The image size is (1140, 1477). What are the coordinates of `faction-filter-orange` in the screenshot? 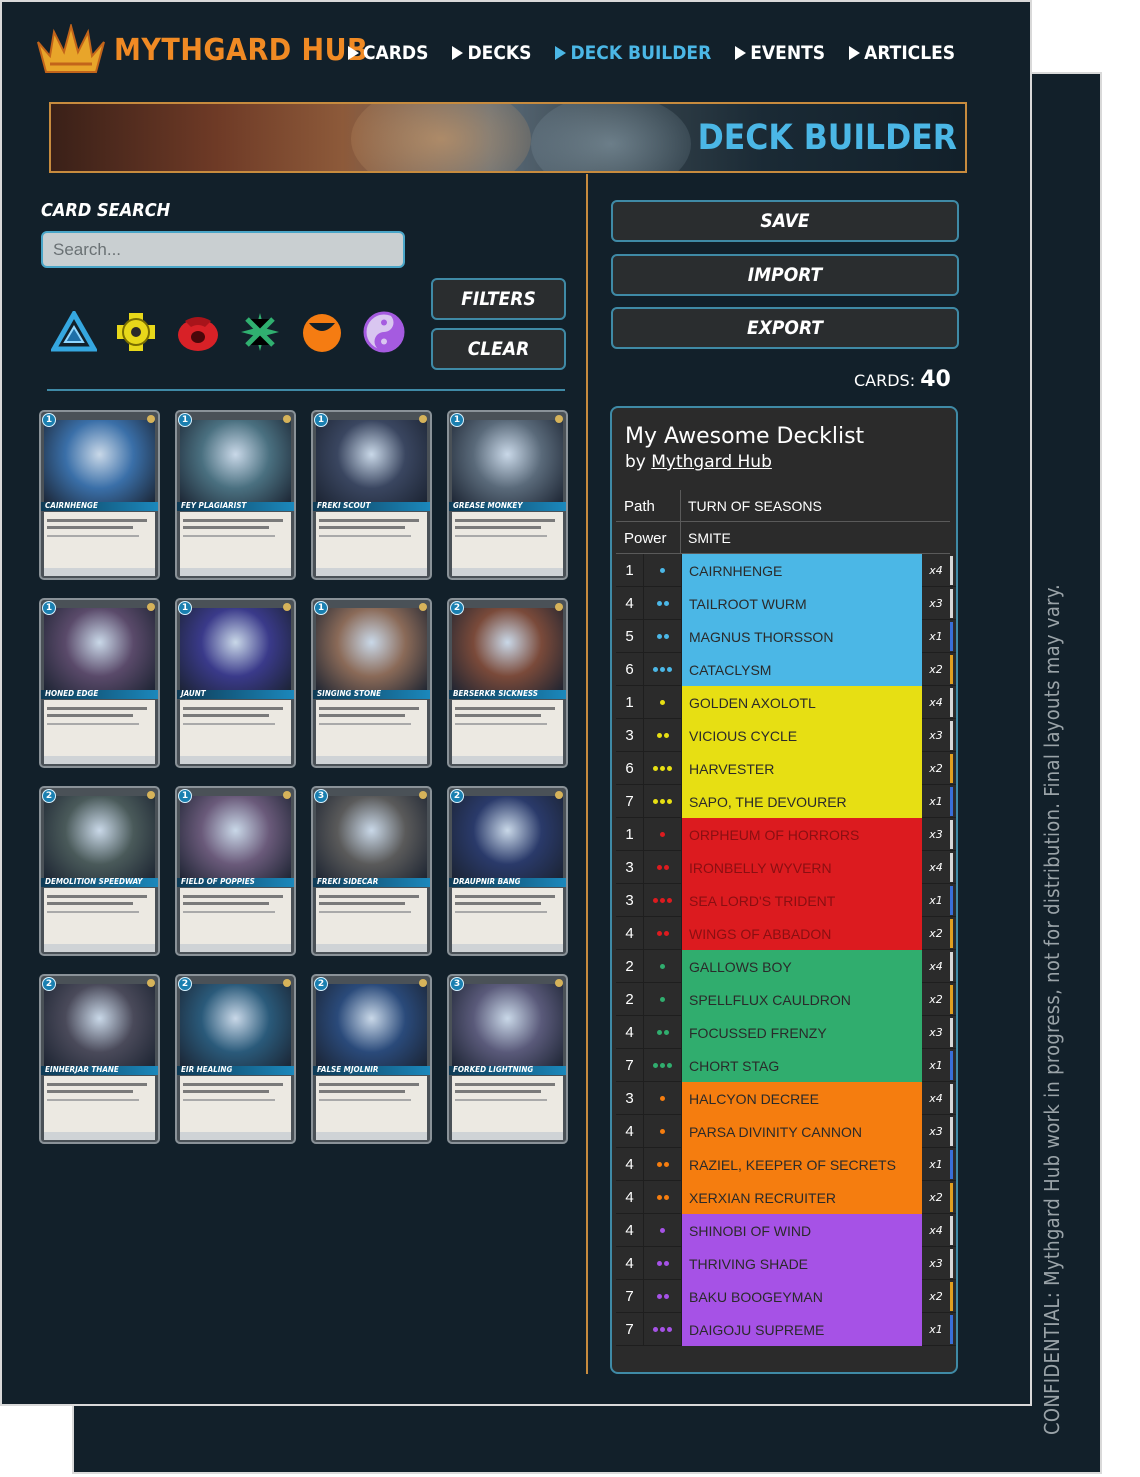 It's located at (322, 332).